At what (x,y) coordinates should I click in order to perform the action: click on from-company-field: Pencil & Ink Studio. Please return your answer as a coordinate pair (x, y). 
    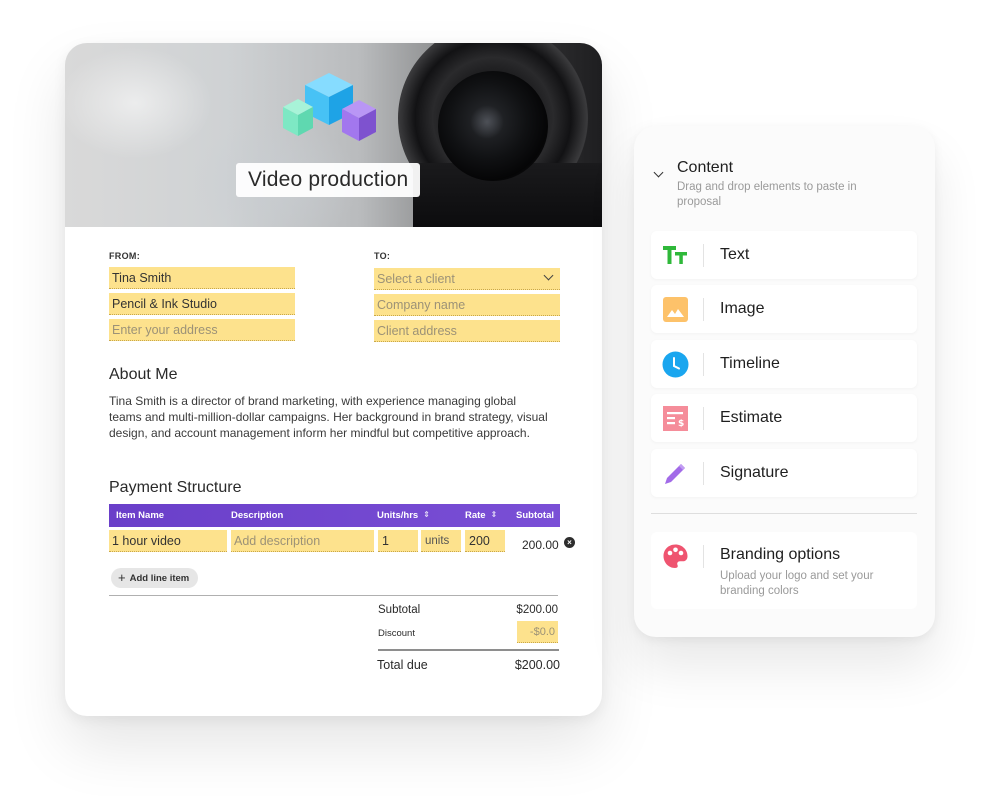
    Looking at the image, I should click on (202, 304).